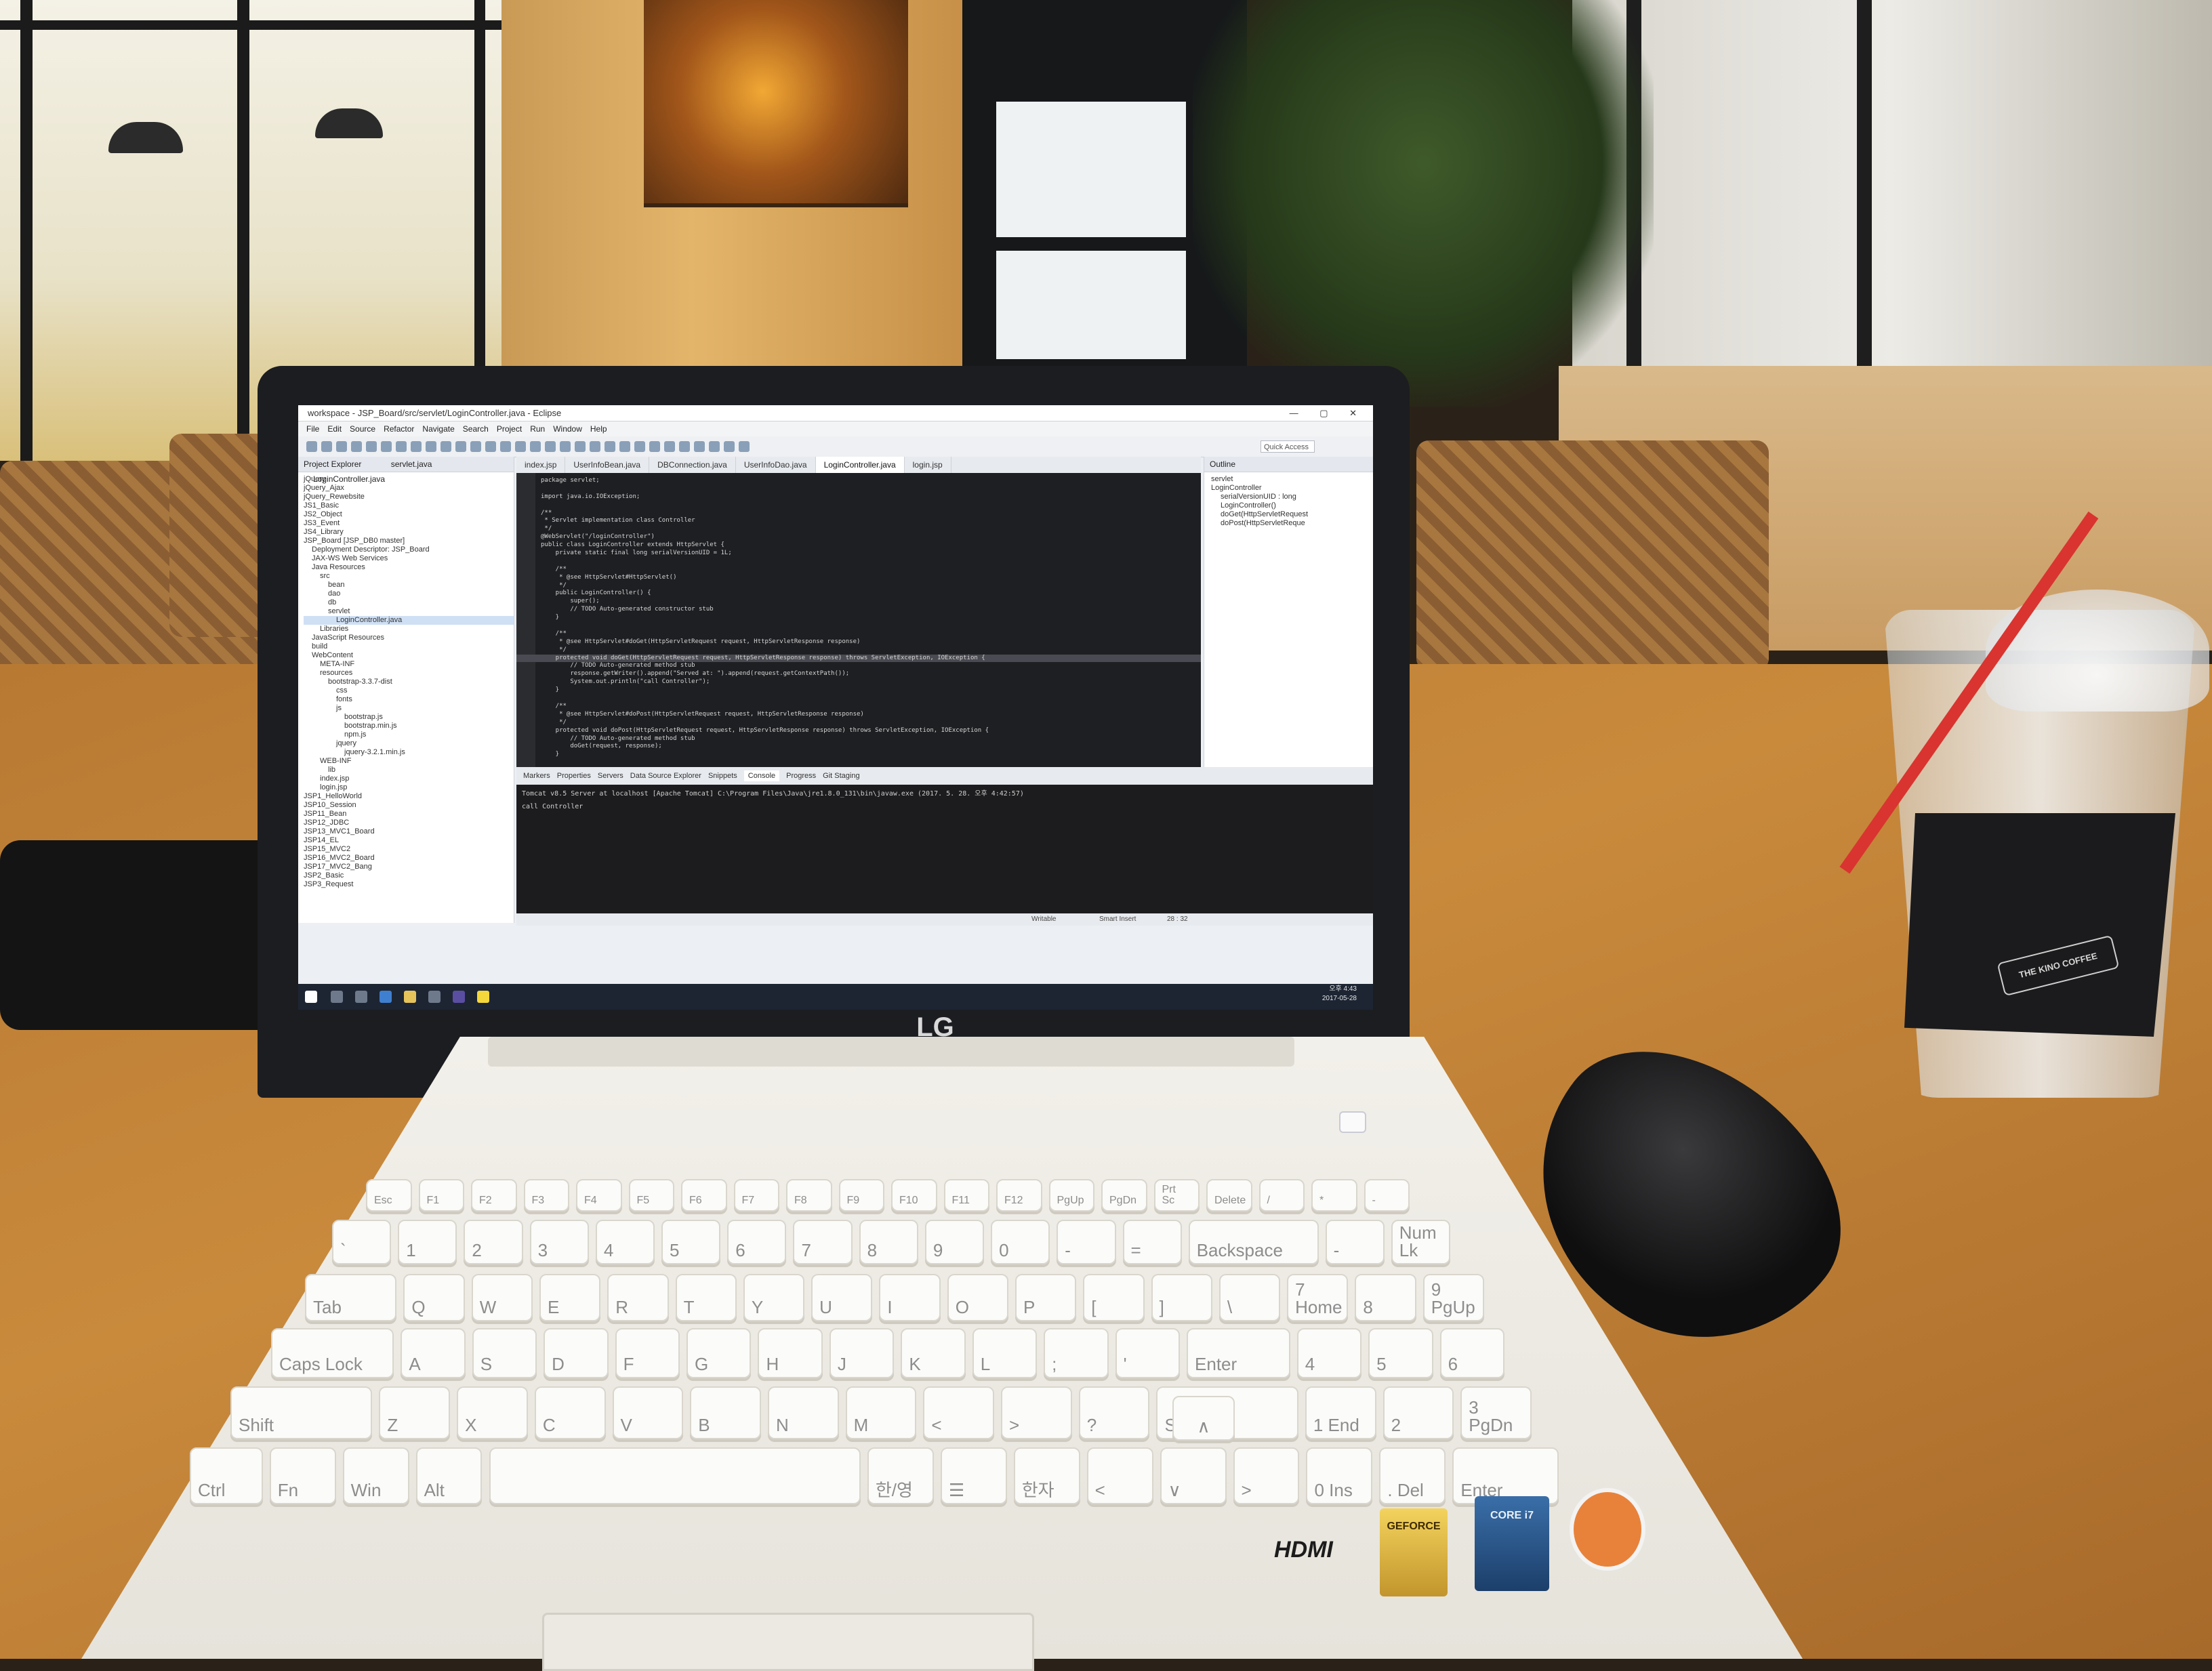 The width and height of the screenshot is (2212, 1671). What do you see at coordinates (801, 776) in the screenshot?
I see `console-tab: Progress` at bounding box center [801, 776].